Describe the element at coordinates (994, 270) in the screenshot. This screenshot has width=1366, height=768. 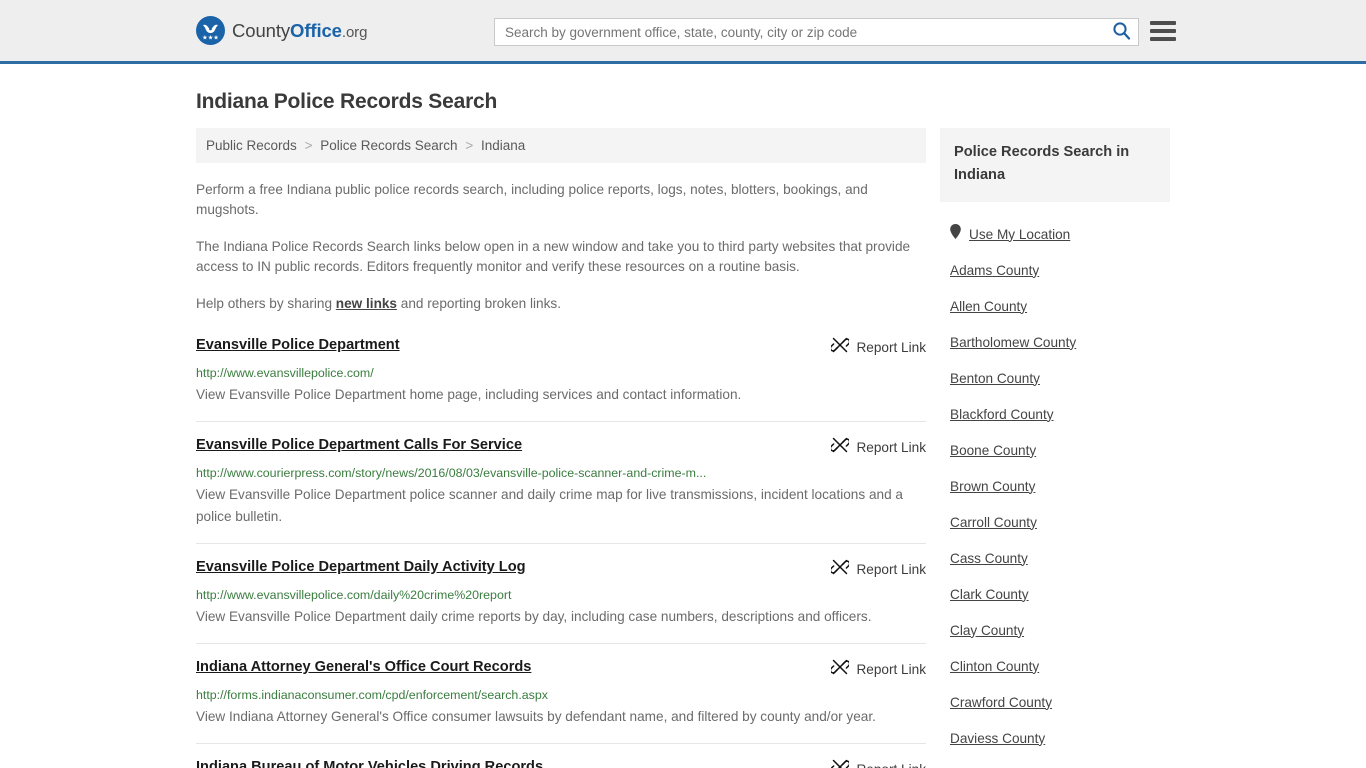
I see `county-link: Adams County` at that location.